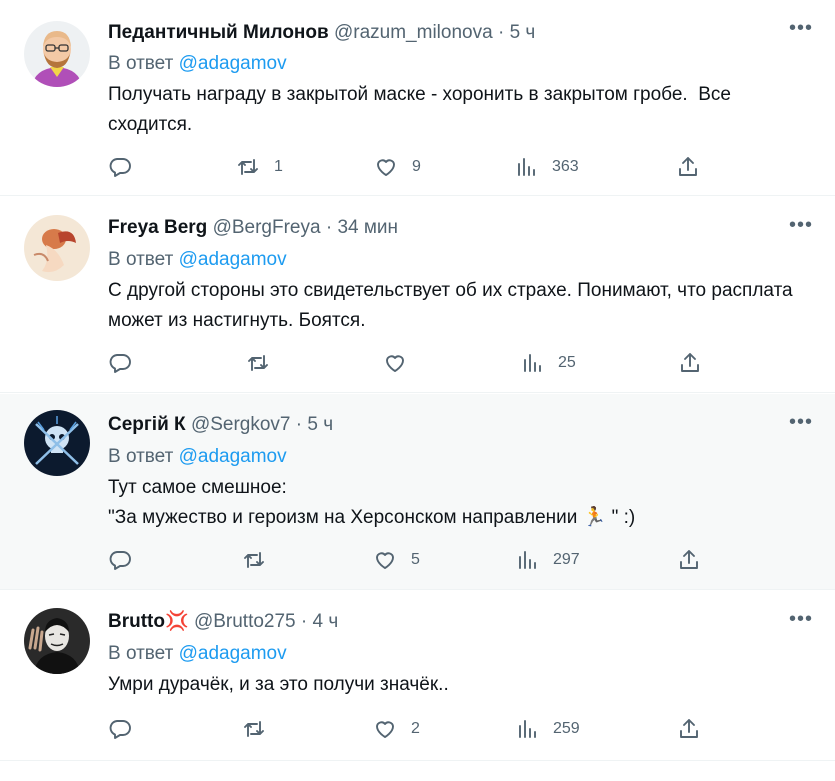 This screenshot has height=781, width=835. I want to click on views-button: 363, so click(546, 167).